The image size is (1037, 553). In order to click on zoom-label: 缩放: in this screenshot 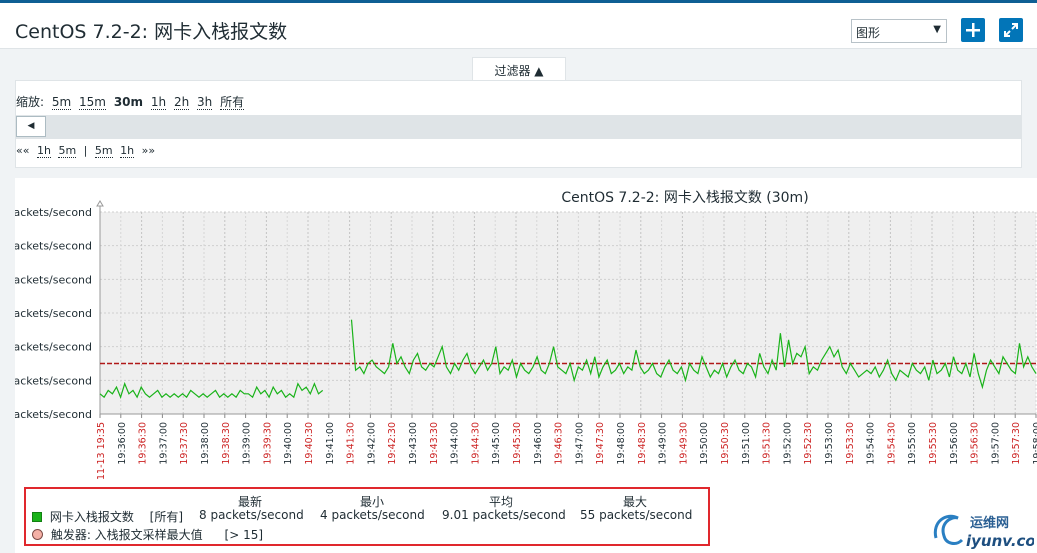, I will do `click(30, 102)`.